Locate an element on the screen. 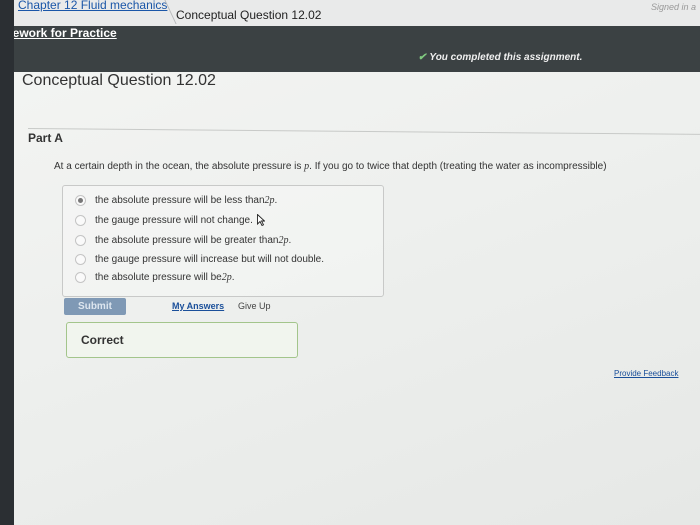 The height and width of the screenshot is (525, 700). choice-2-text: the gauge pressure will not change. is located at coordinates (174, 220).